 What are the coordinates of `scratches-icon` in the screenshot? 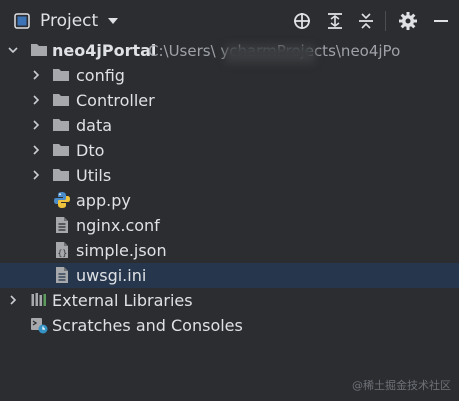 It's located at (39, 326).